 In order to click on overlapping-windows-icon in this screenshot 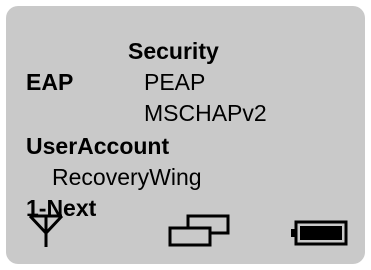, I will do `click(199, 230)`.